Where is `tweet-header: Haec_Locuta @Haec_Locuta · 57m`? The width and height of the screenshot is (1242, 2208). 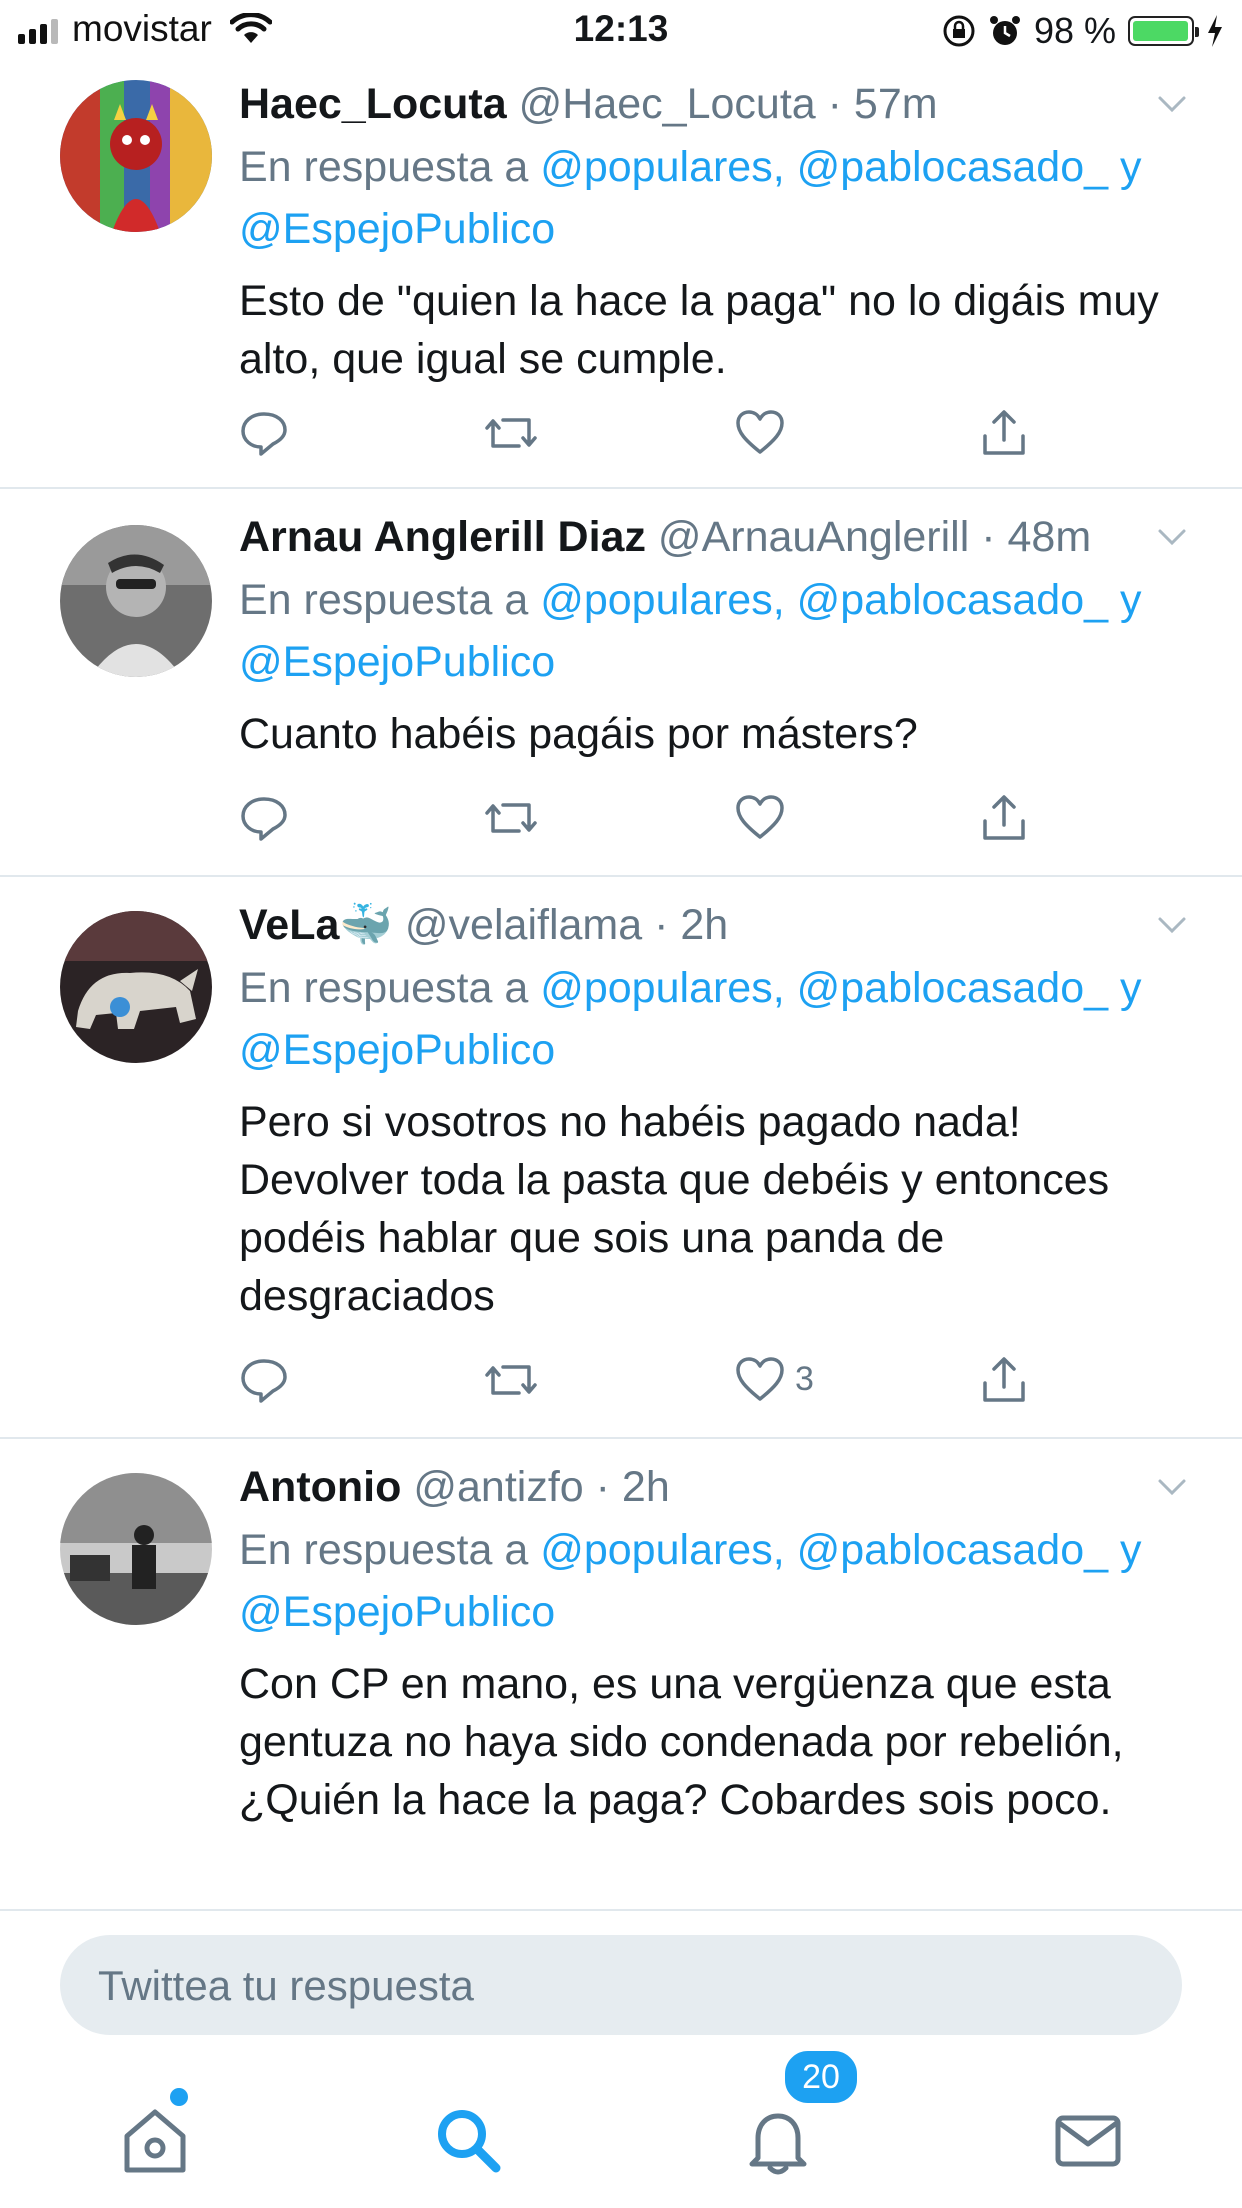
tweet-header: Haec_Locuta @Haec_Locuta · 57m is located at coordinates (715, 104).